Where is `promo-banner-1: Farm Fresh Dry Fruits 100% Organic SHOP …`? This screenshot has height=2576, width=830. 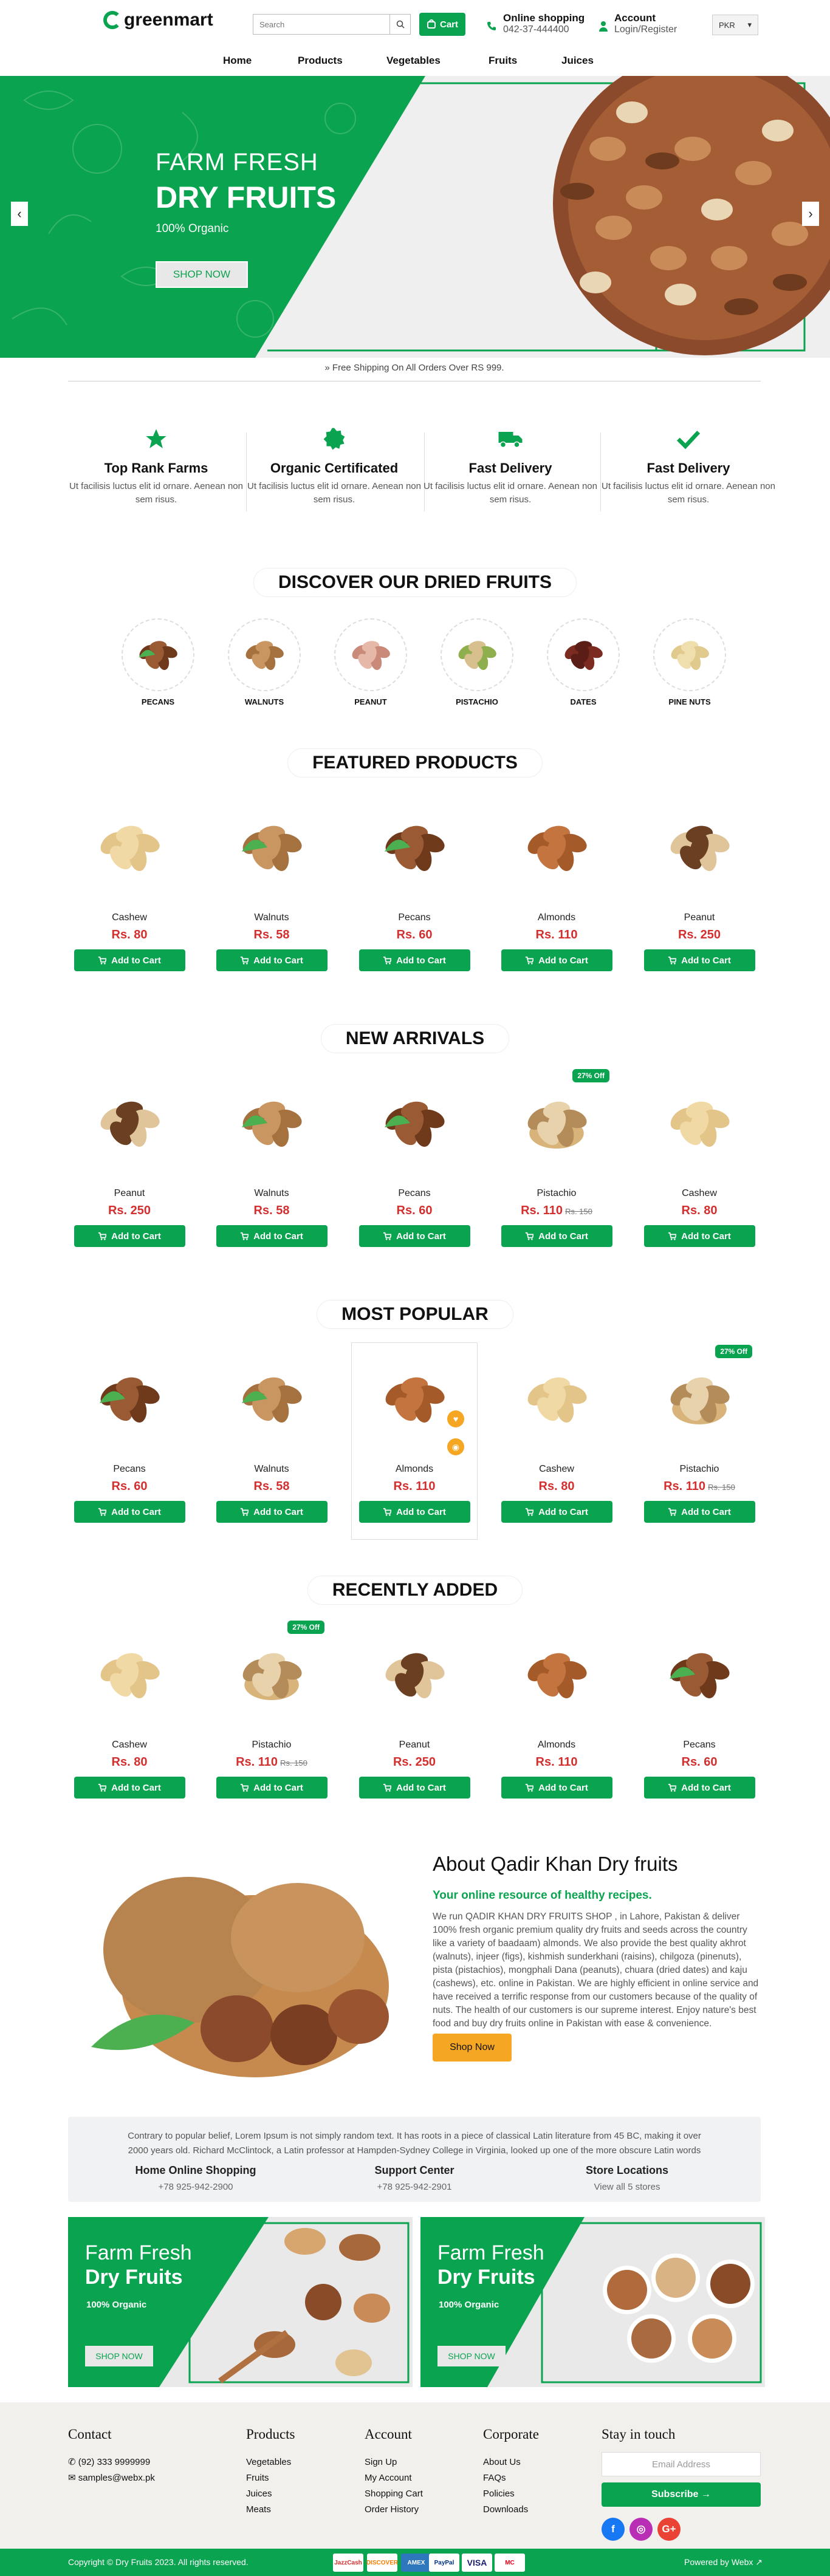 promo-banner-1: Farm Fresh Dry Fruits 100% Organic SHOP … is located at coordinates (240, 2302).